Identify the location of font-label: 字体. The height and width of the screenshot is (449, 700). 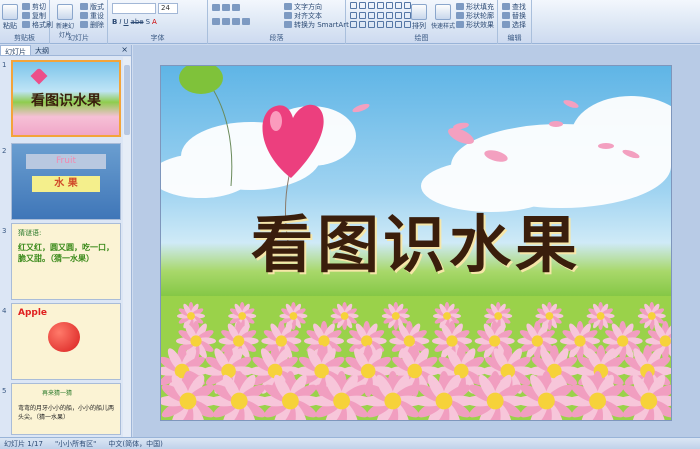
(157, 38).